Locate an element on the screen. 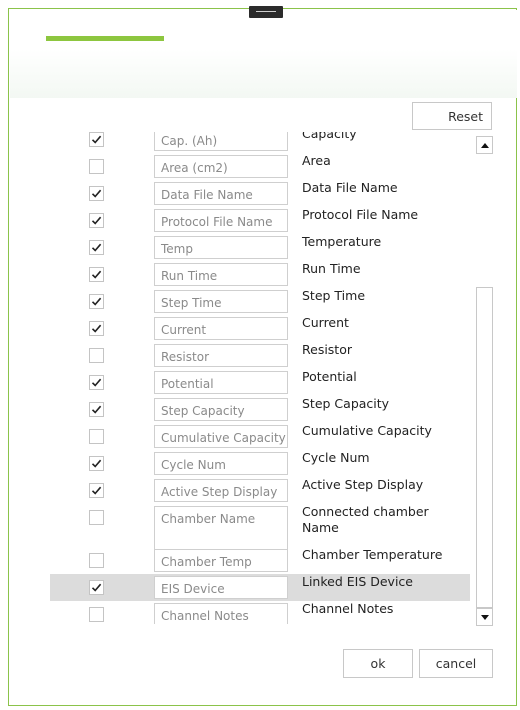  column-name-field: Current is located at coordinates (221, 328).